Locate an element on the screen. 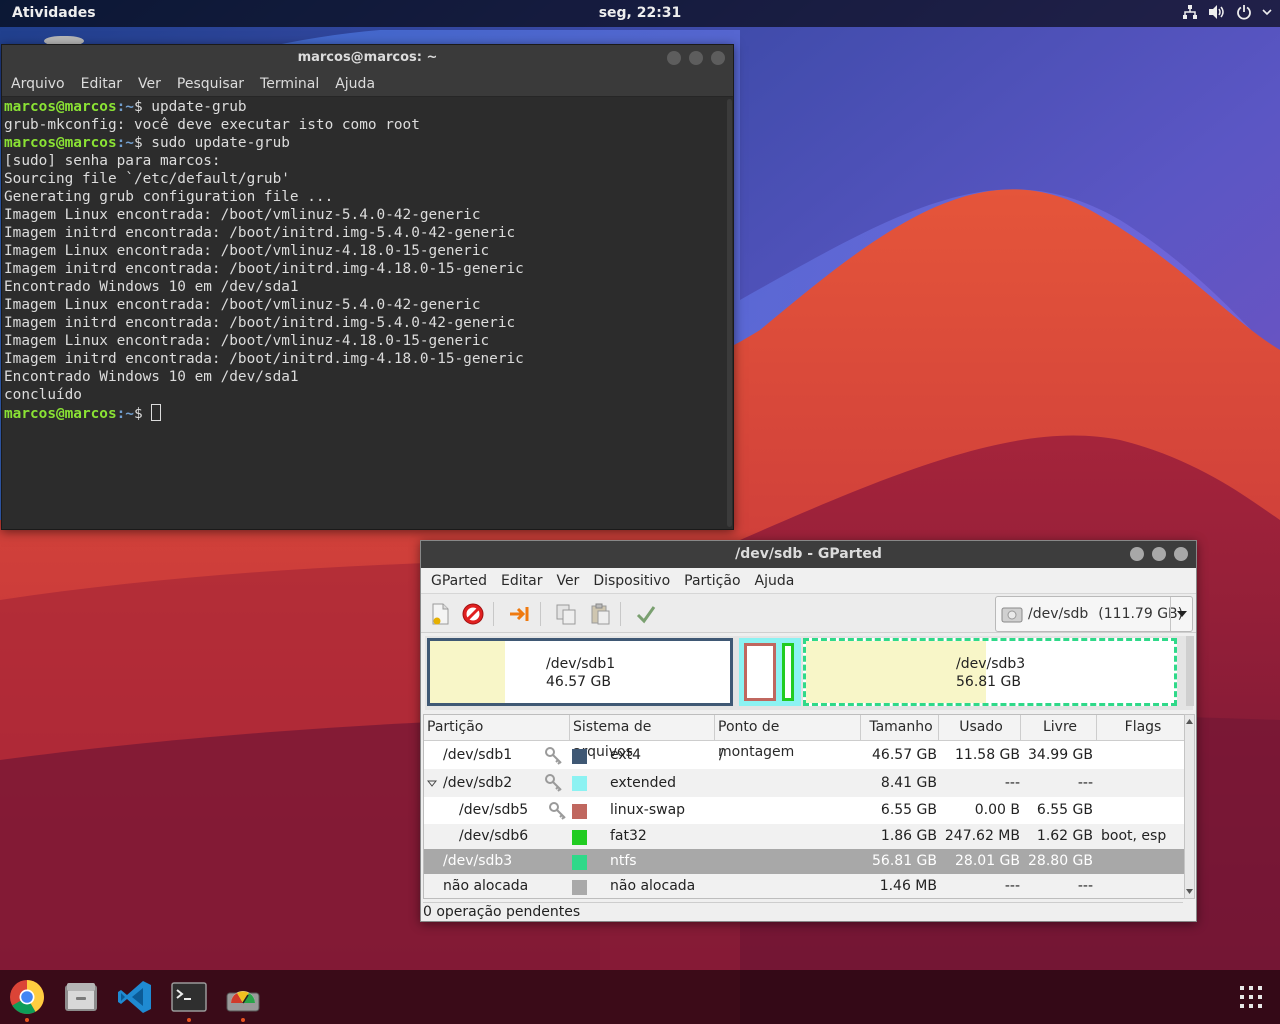 Image resolution: width=1280 pixels, height=1024 pixels. prompt-path: :~ is located at coordinates (125, 414).